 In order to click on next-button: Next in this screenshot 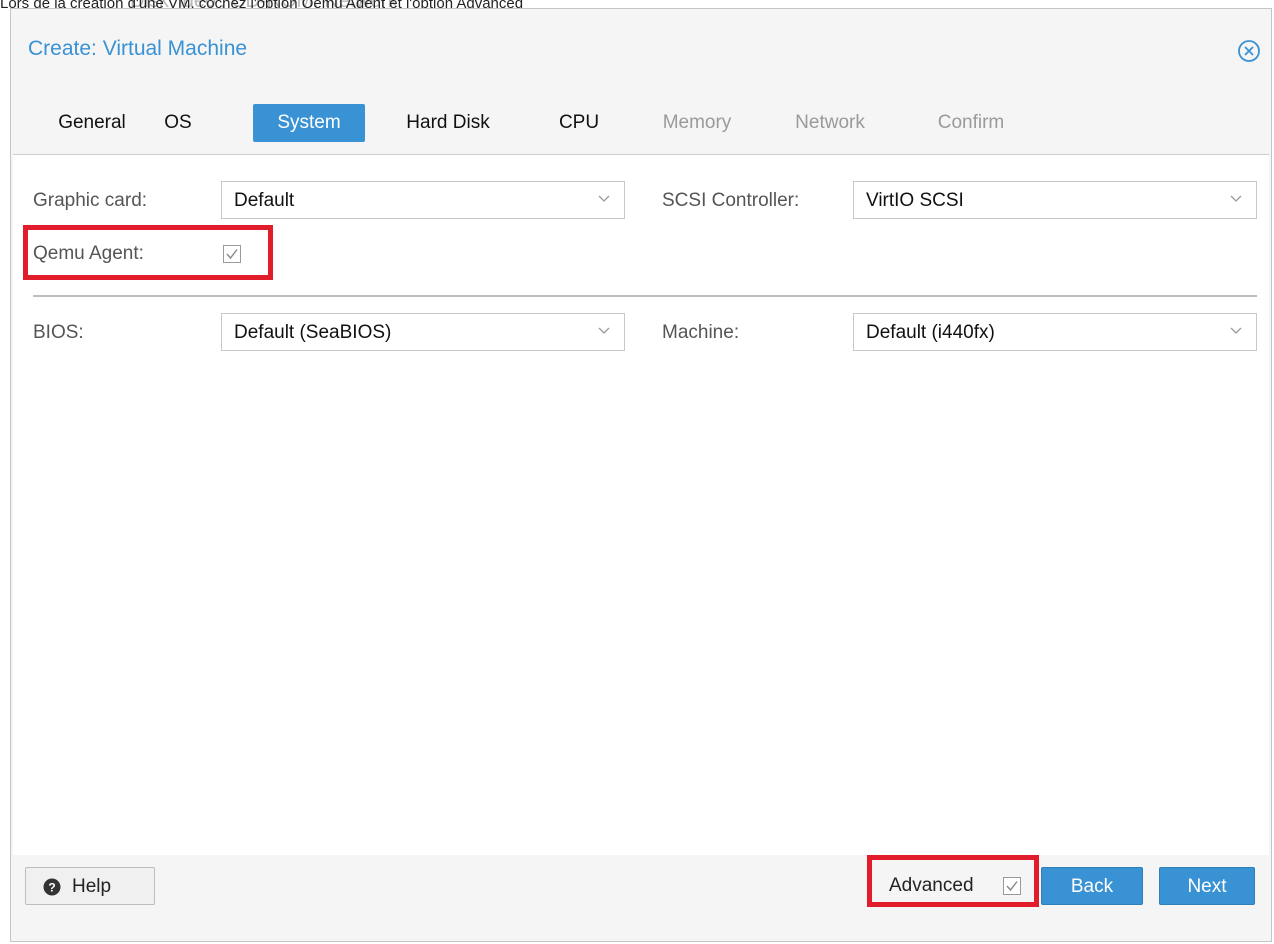, I will do `click(1207, 886)`.